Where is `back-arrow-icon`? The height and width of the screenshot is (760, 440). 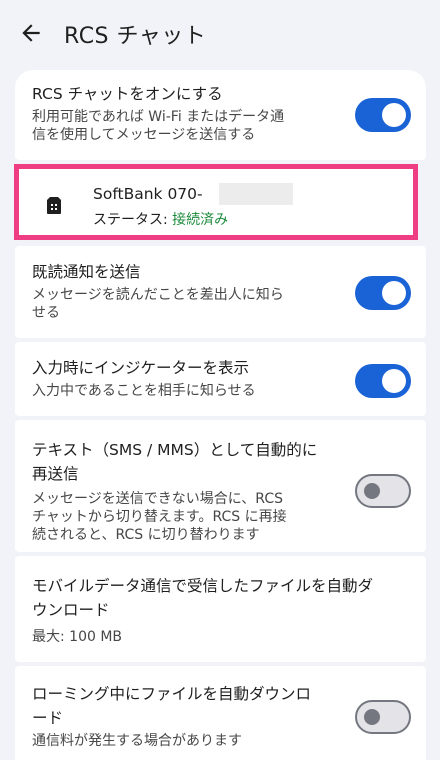 back-arrow-icon is located at coordinates (31, 33).